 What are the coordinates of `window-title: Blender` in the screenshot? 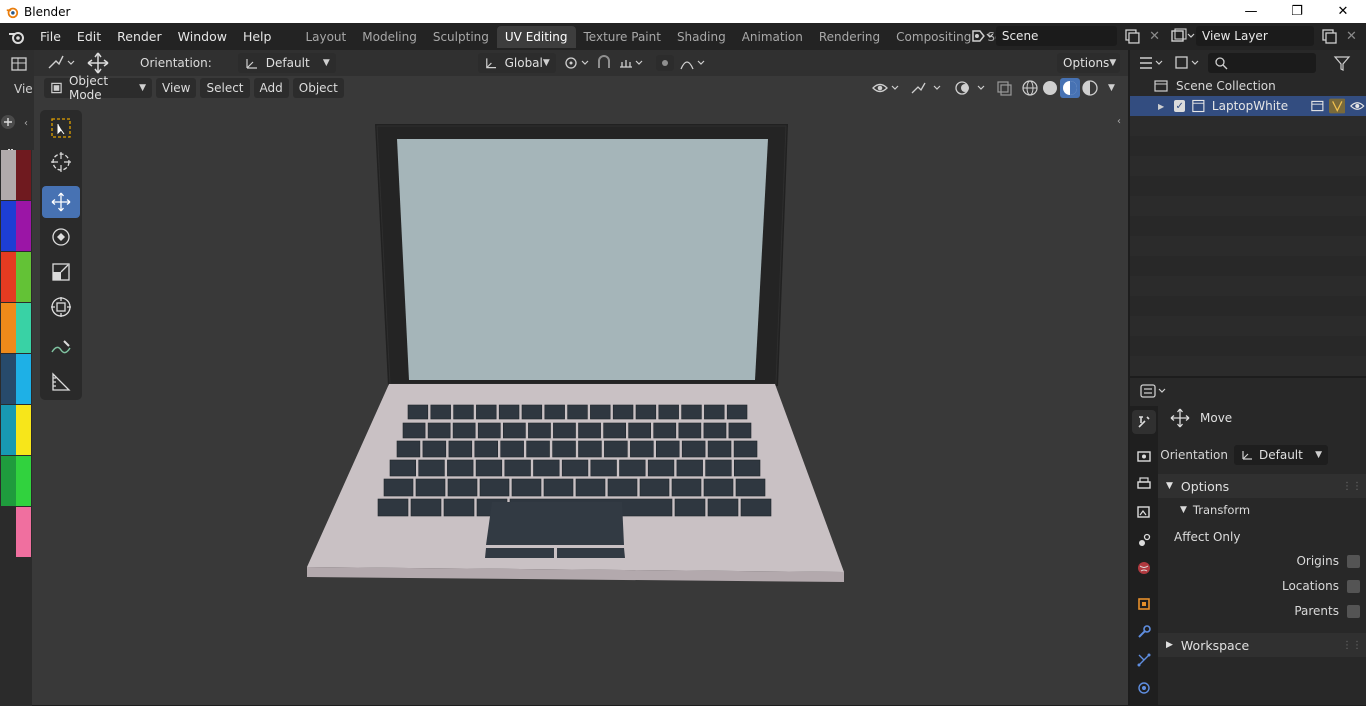 It's located at (47, 11).